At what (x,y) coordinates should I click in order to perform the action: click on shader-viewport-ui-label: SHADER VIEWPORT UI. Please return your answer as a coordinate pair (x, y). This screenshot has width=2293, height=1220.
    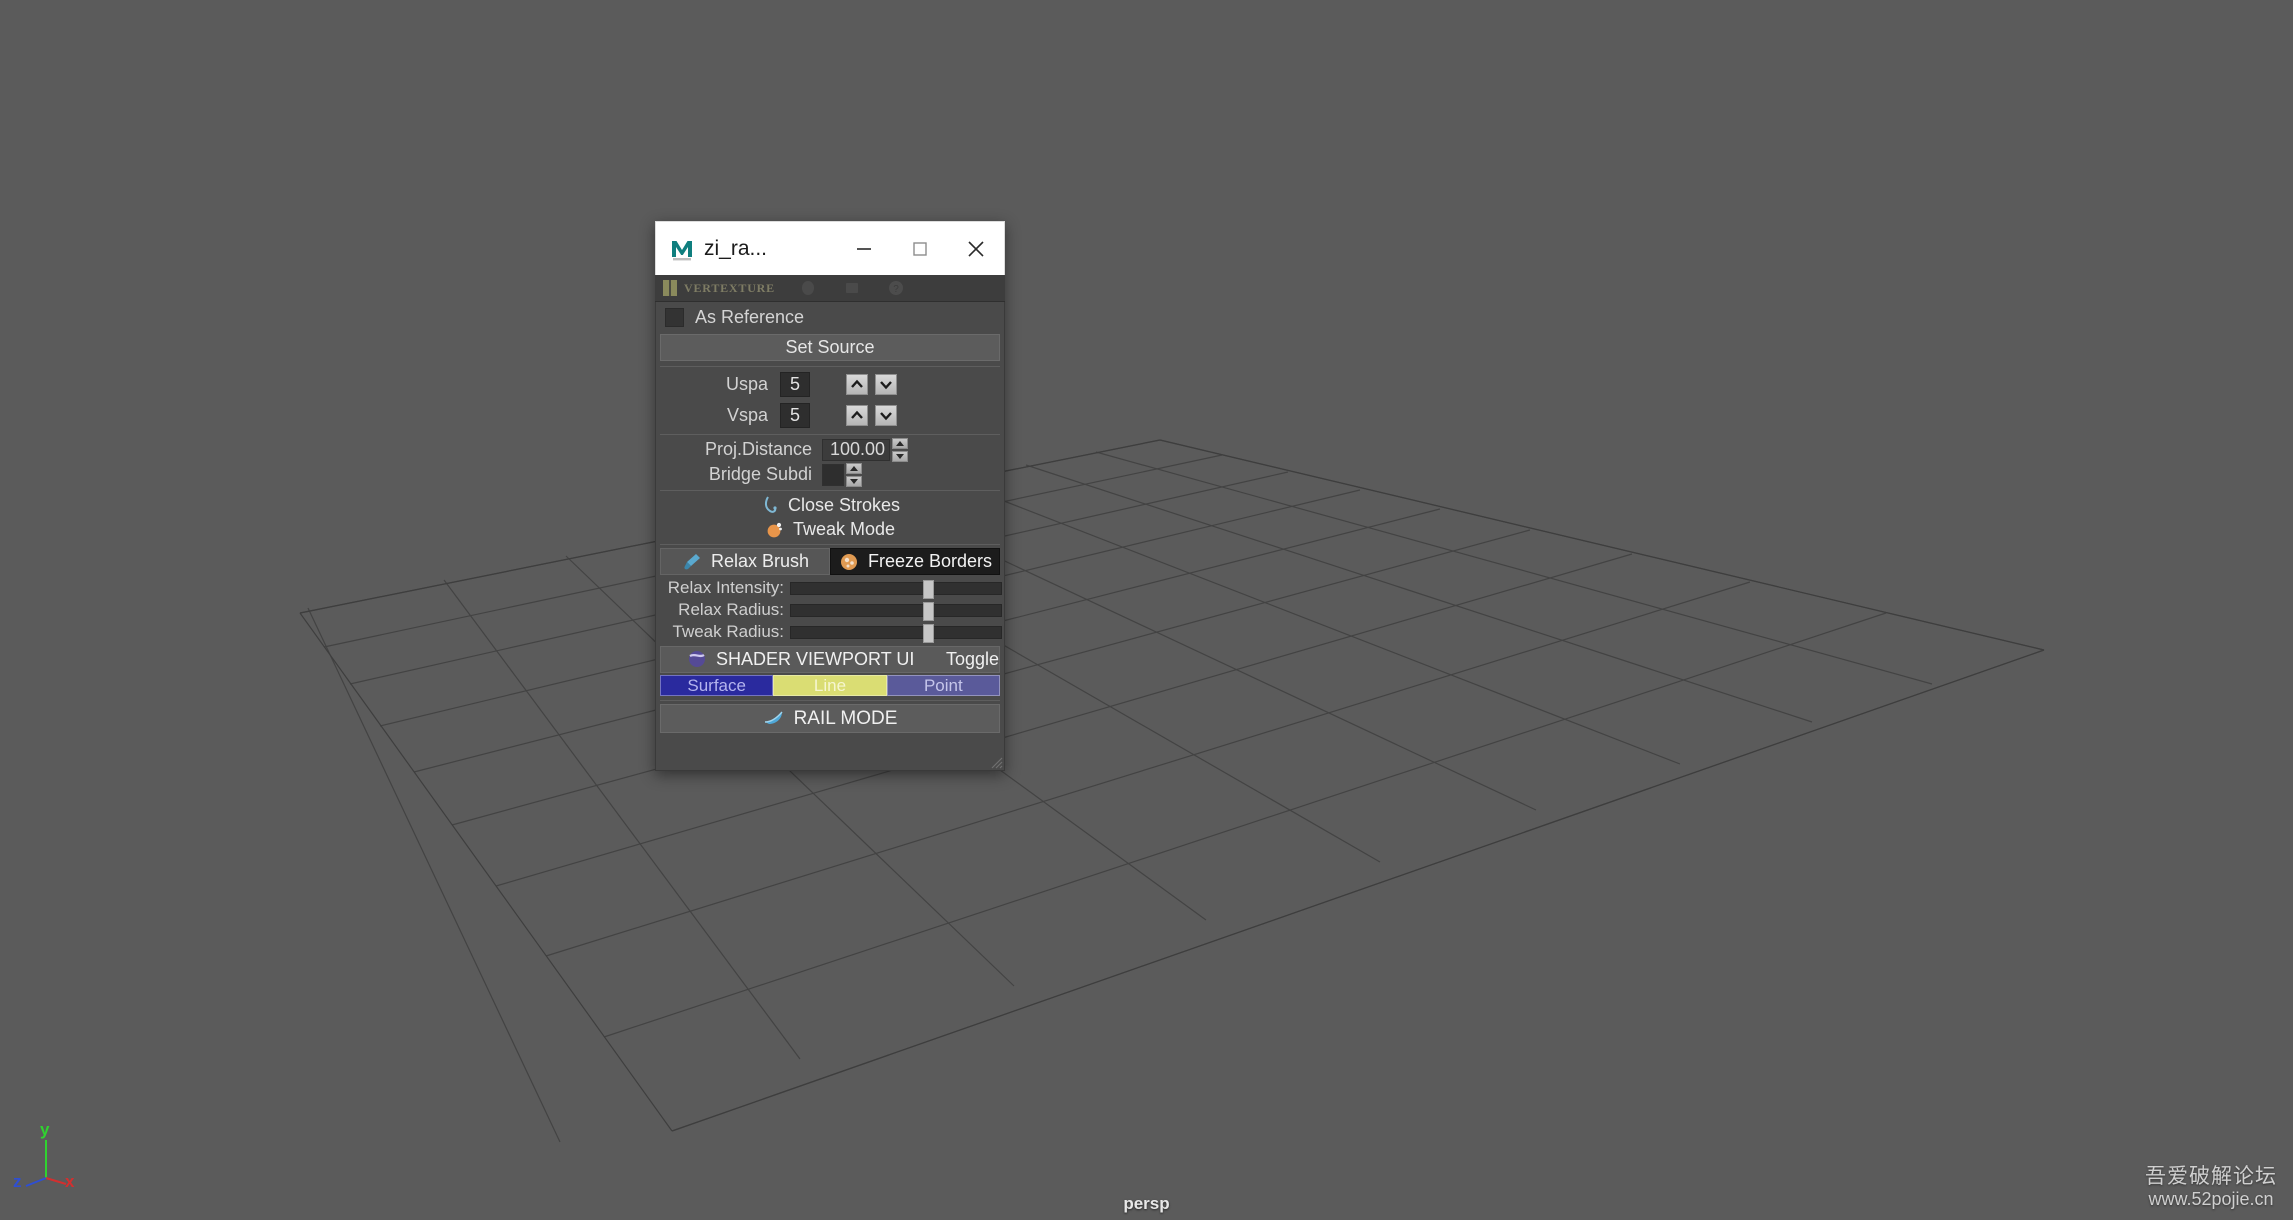
    Looking at the image, I should click on (815, 659).